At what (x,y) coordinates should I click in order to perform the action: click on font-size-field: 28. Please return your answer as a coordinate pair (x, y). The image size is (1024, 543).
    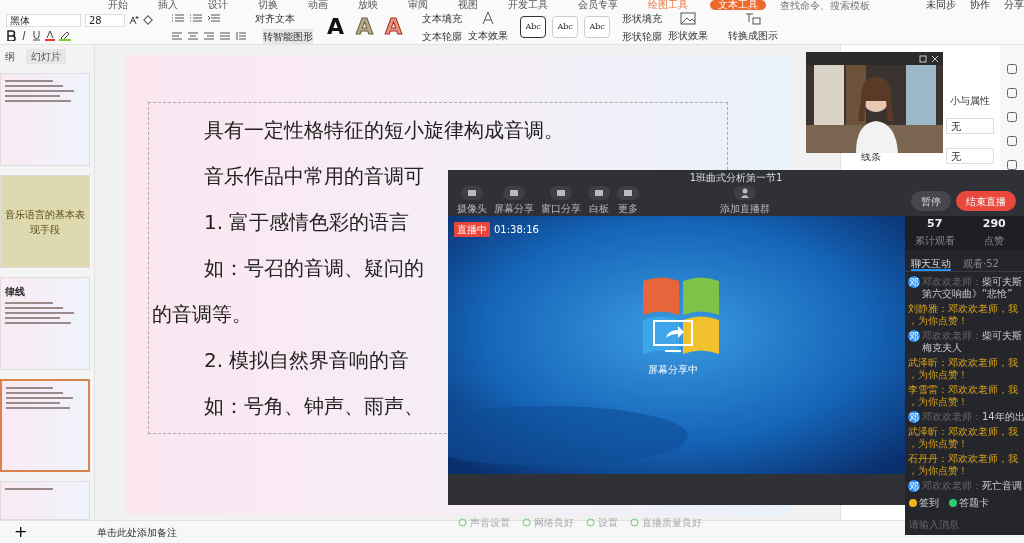
    Looking at the image, I should click on (105, 20).